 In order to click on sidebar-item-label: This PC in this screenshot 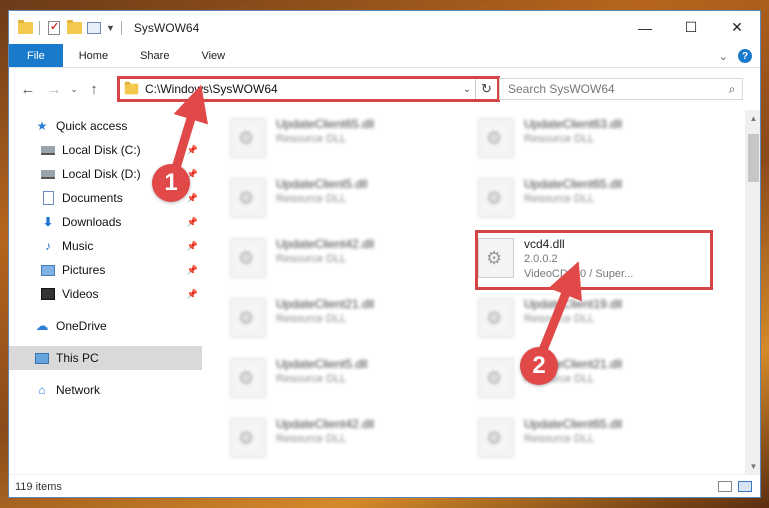, I will do `click(77, 358)`.